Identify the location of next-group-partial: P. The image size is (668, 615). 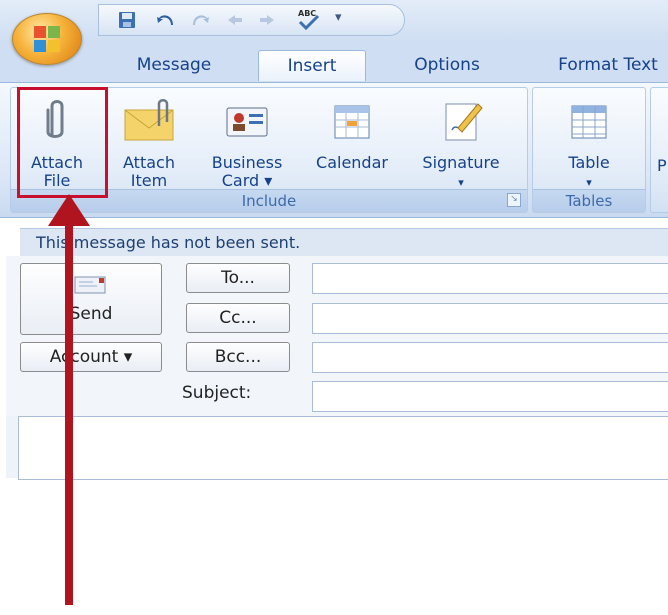
(659, 150).